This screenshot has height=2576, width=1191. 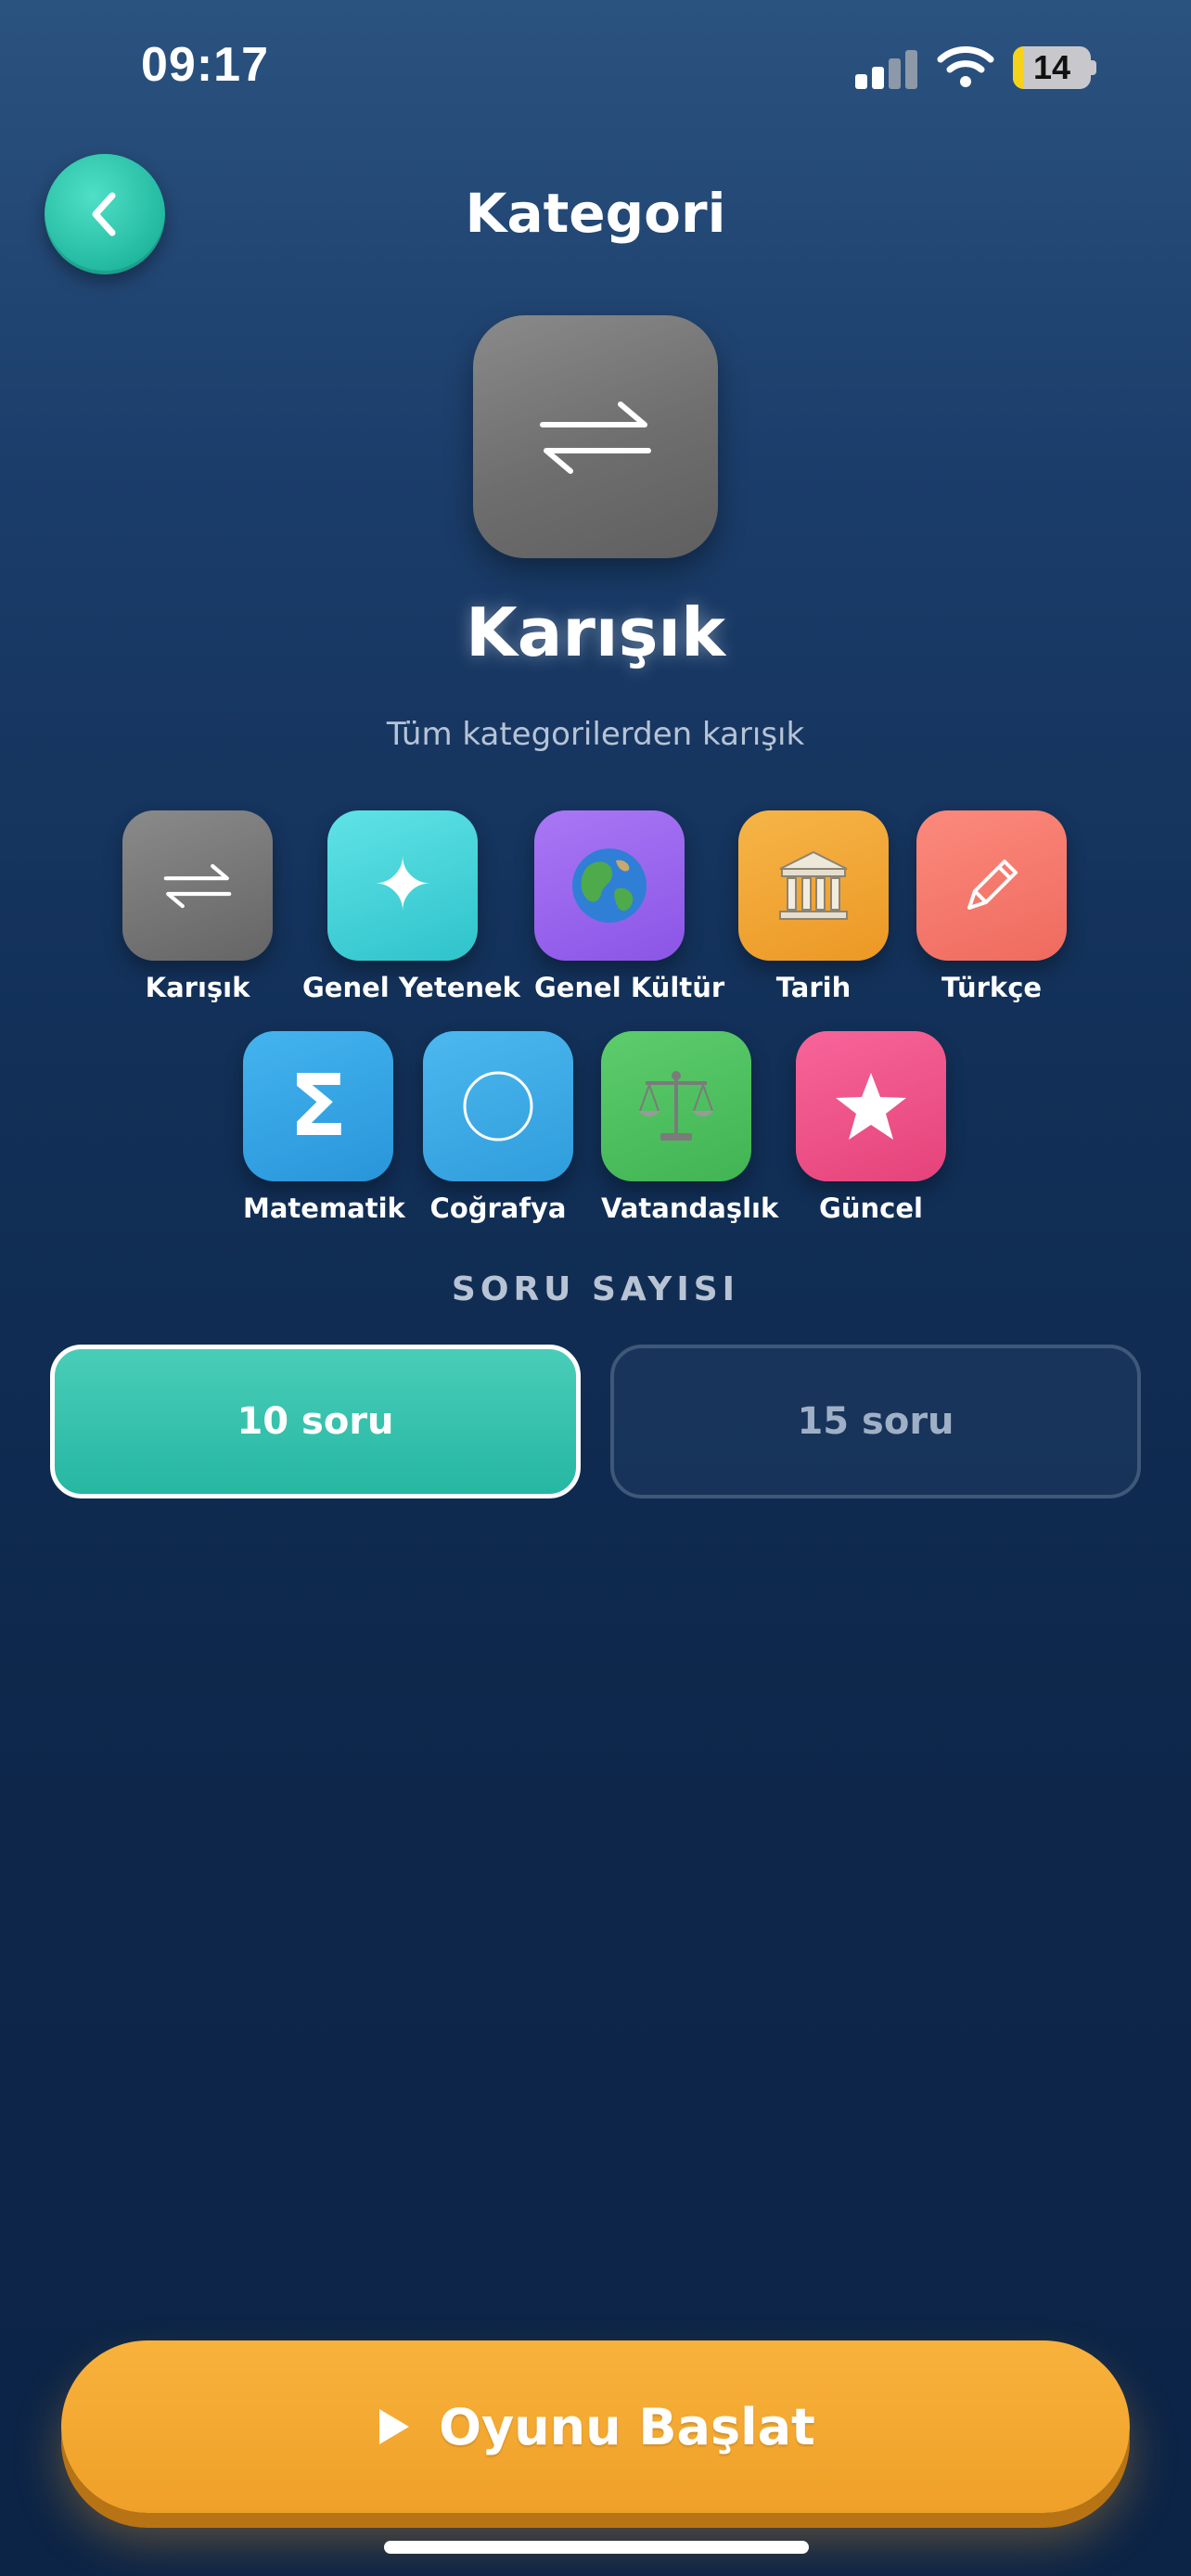 I want to click on classical-building-icon, so click(x=814, y=886).